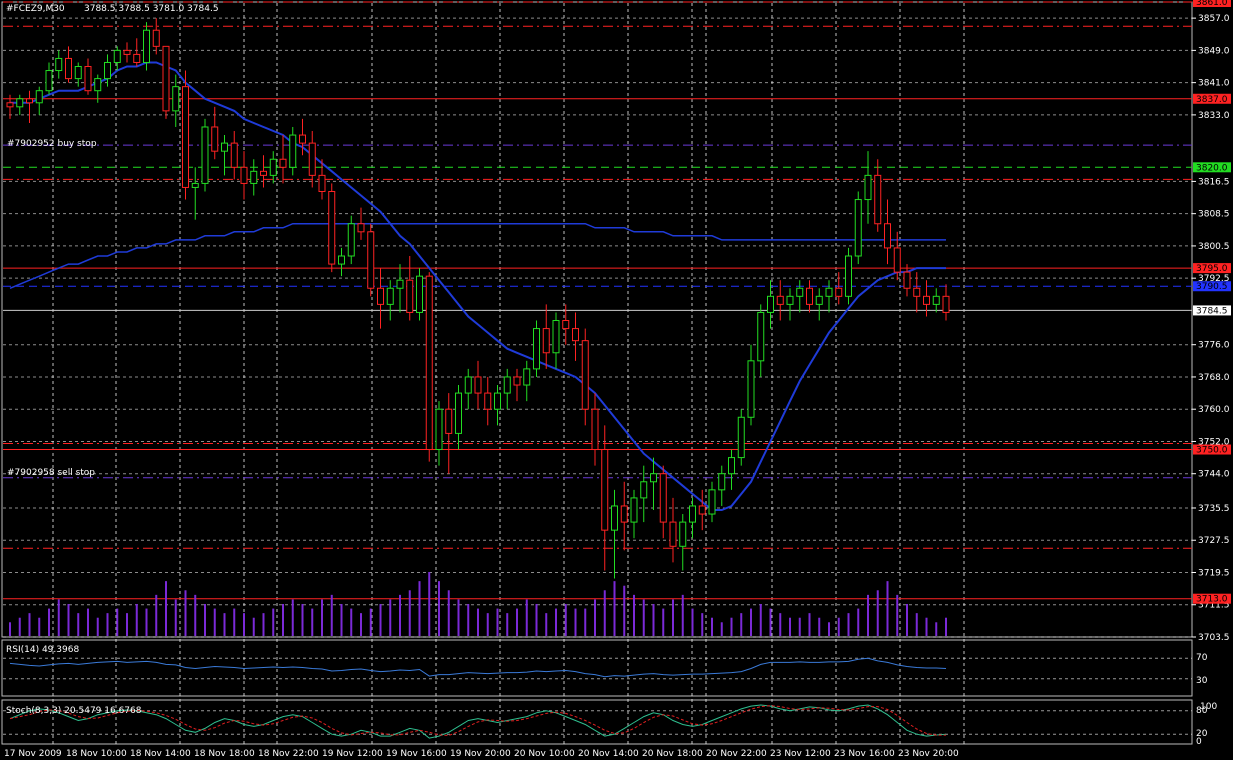 The height and width of the screenshot is (760, 1233). I want to click on rsi-label: RSI(14) 49.3968, so click(42, 650).